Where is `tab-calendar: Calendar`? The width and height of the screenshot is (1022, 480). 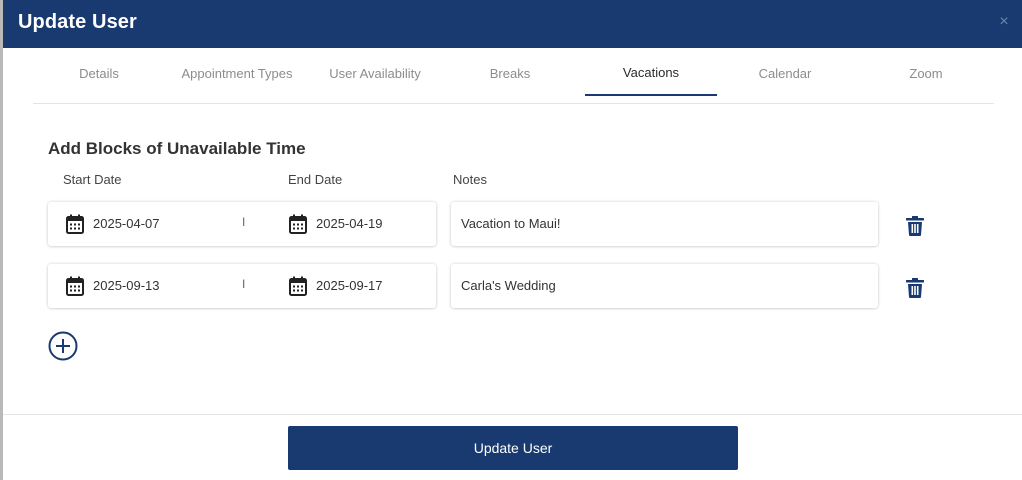 tab-calendar: Calendar is located at coordinates (785, 71).